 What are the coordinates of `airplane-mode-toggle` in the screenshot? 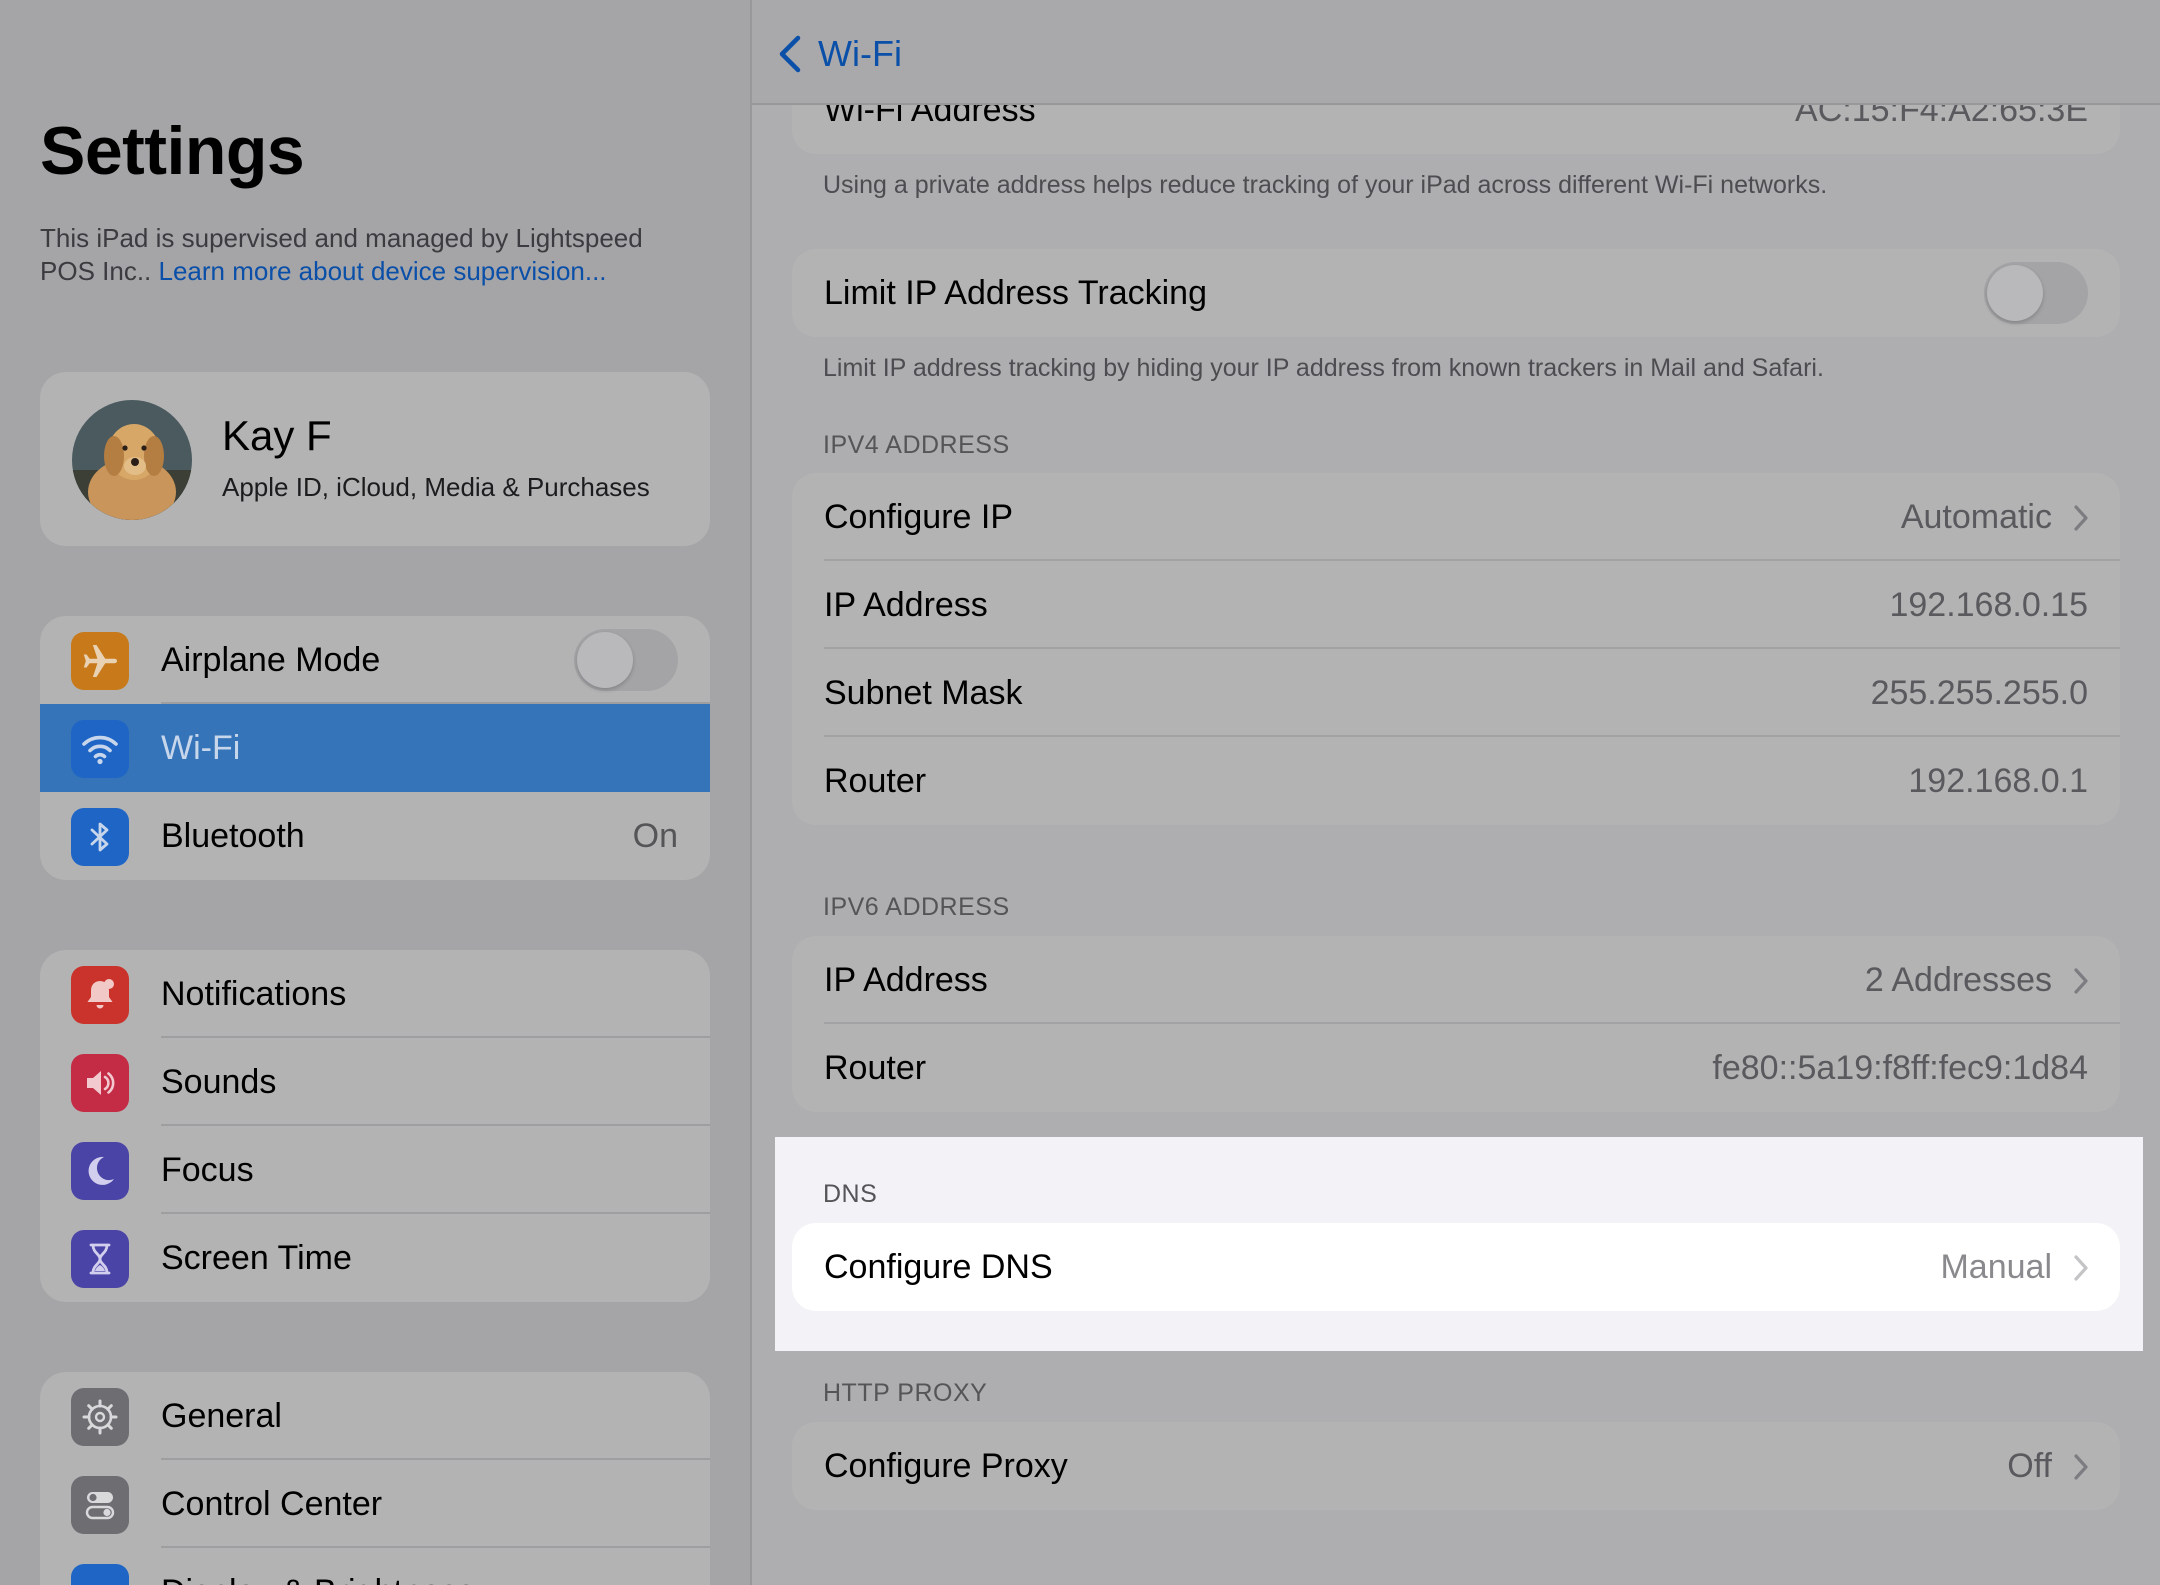 It's located at (626, 660).